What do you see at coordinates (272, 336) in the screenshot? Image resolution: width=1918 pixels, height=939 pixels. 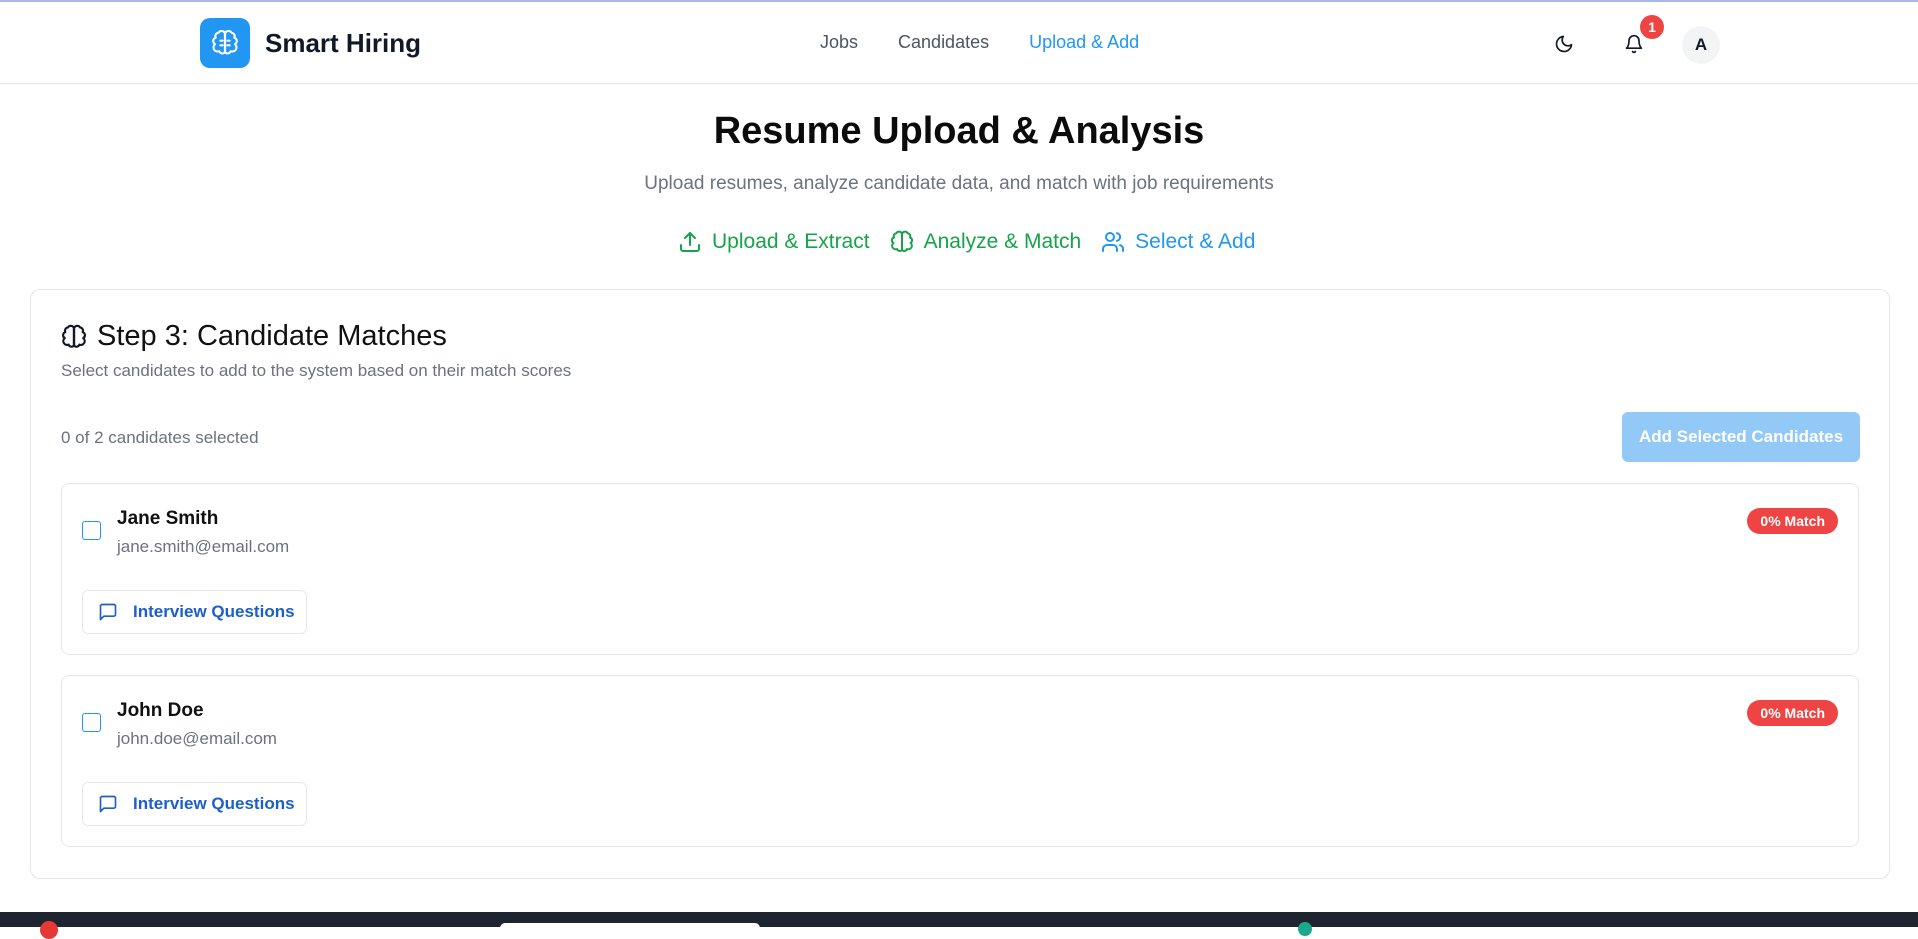 I see `card-title-text: Step 3: Candidate Matches` at bounding box center [272, 336].